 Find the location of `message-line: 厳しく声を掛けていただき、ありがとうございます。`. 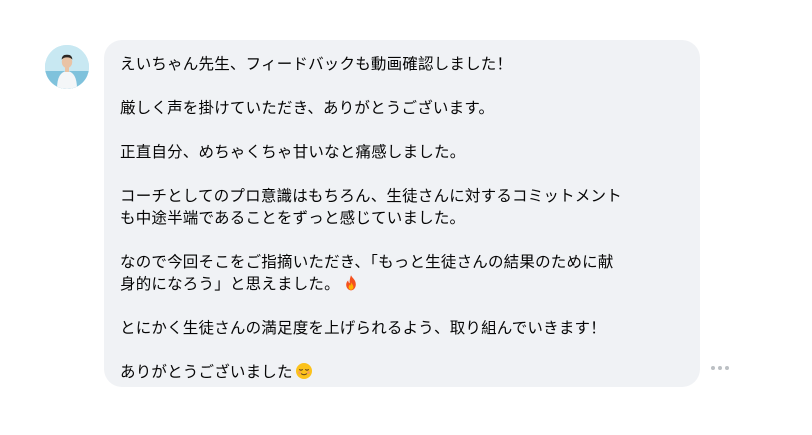

message-line: 厳しく声を掛けていただき、ありがとうございます。 is located at coordinates (307, 108).